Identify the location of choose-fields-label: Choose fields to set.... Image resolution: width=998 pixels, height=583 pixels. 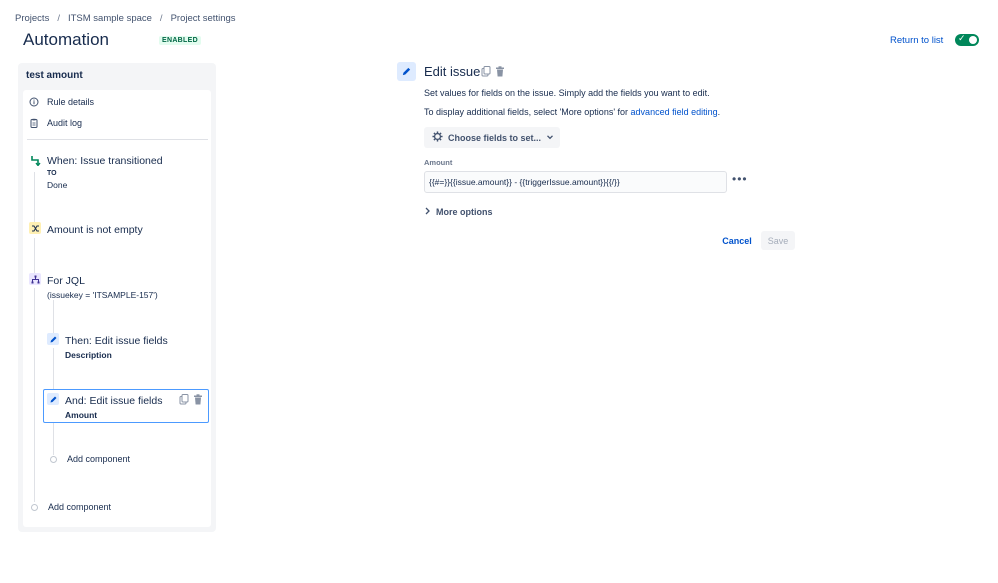
(495, 137).